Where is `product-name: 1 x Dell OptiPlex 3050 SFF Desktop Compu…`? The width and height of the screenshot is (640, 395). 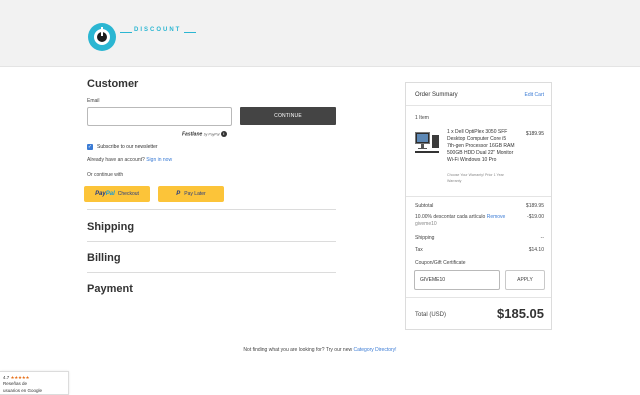
product-name: 1 x Dell OptiPlex 3050 SFF Desktop Compu… is located at coordinates (481, 146).